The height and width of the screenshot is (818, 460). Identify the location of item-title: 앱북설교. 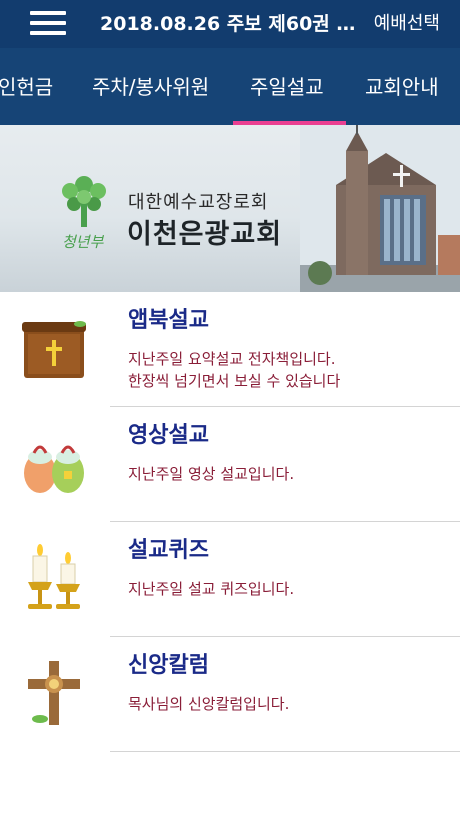
(168, 320).